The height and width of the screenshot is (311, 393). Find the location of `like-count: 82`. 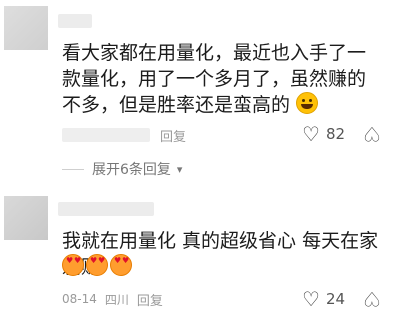

like-count: 82 is located at coordinates (335, 134).